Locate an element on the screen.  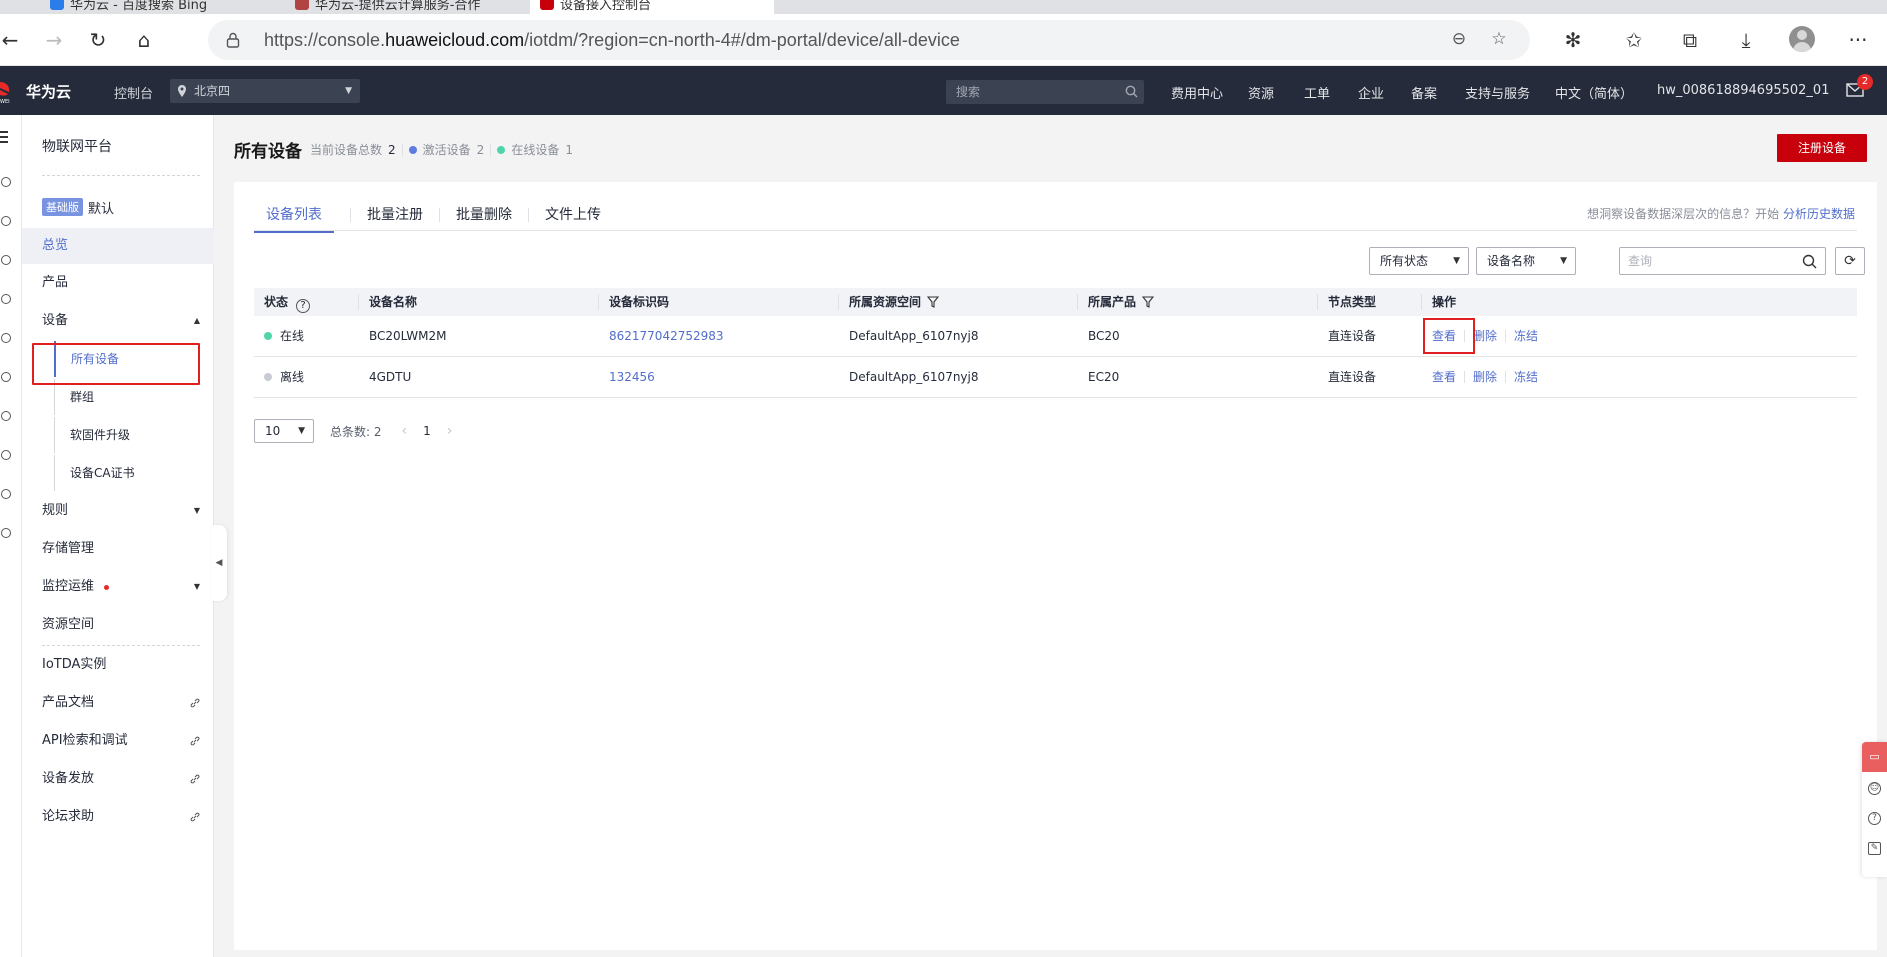
profile-avatar is located at coordinates (1802, 39).